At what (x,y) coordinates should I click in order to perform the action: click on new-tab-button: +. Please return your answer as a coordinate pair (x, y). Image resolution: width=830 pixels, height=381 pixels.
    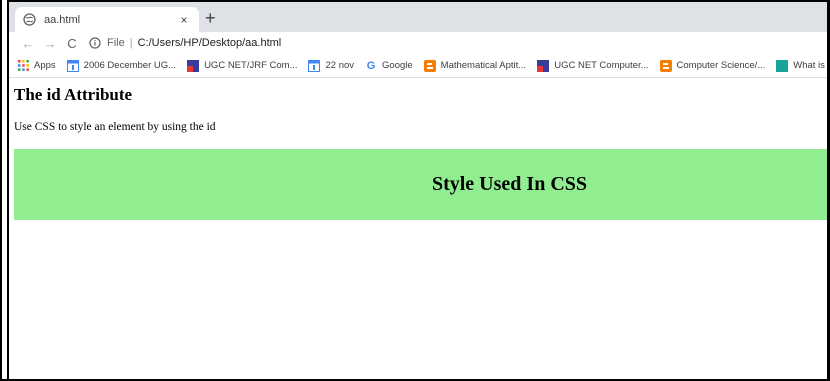
    Looking at the image, I should click on (210, 18).